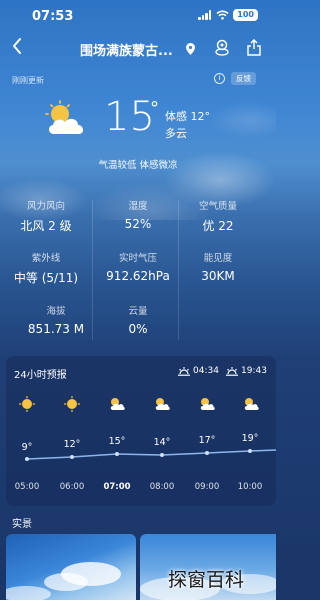  I want to click on hour-time: 10:00, so click(250, 487).